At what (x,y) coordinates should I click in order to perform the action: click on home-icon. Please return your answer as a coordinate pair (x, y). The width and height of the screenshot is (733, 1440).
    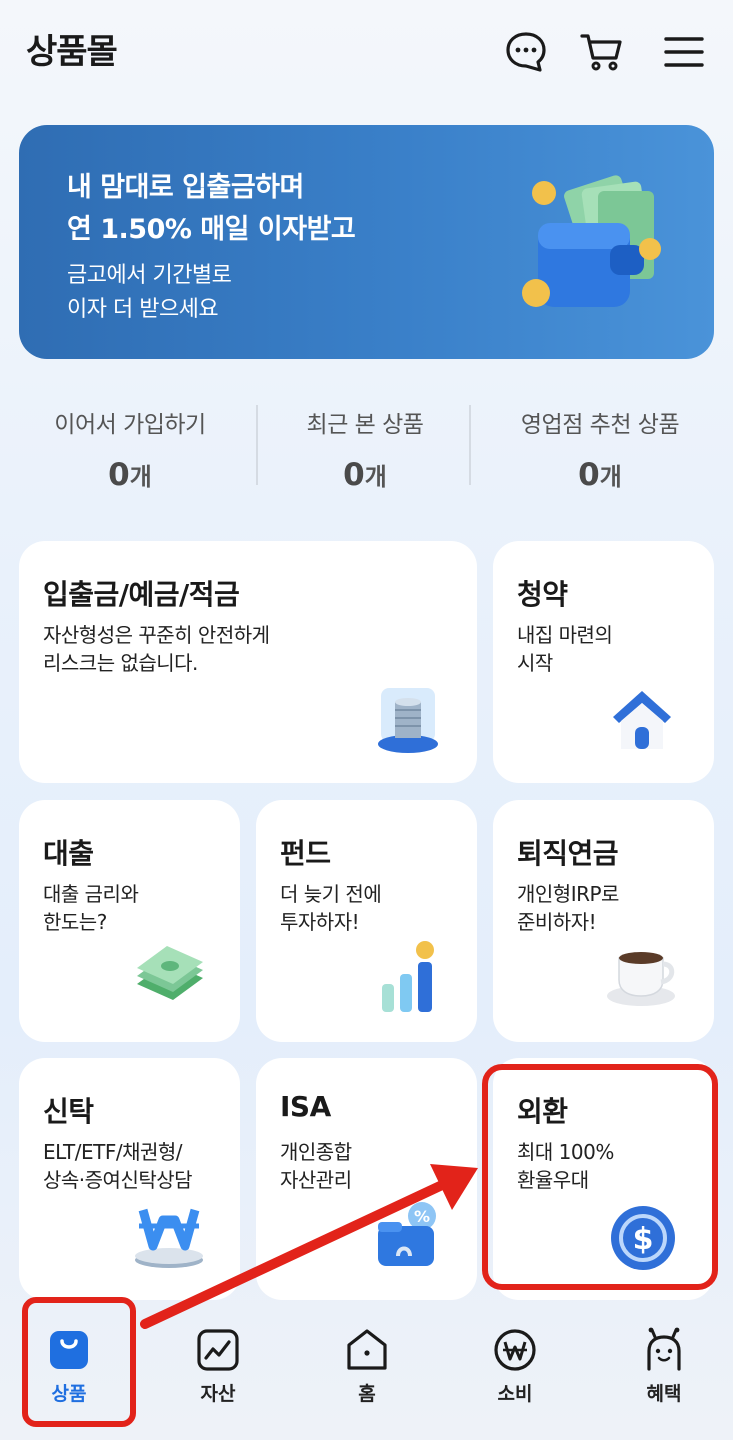
    Looking at the image, I should click on (367, 1350).